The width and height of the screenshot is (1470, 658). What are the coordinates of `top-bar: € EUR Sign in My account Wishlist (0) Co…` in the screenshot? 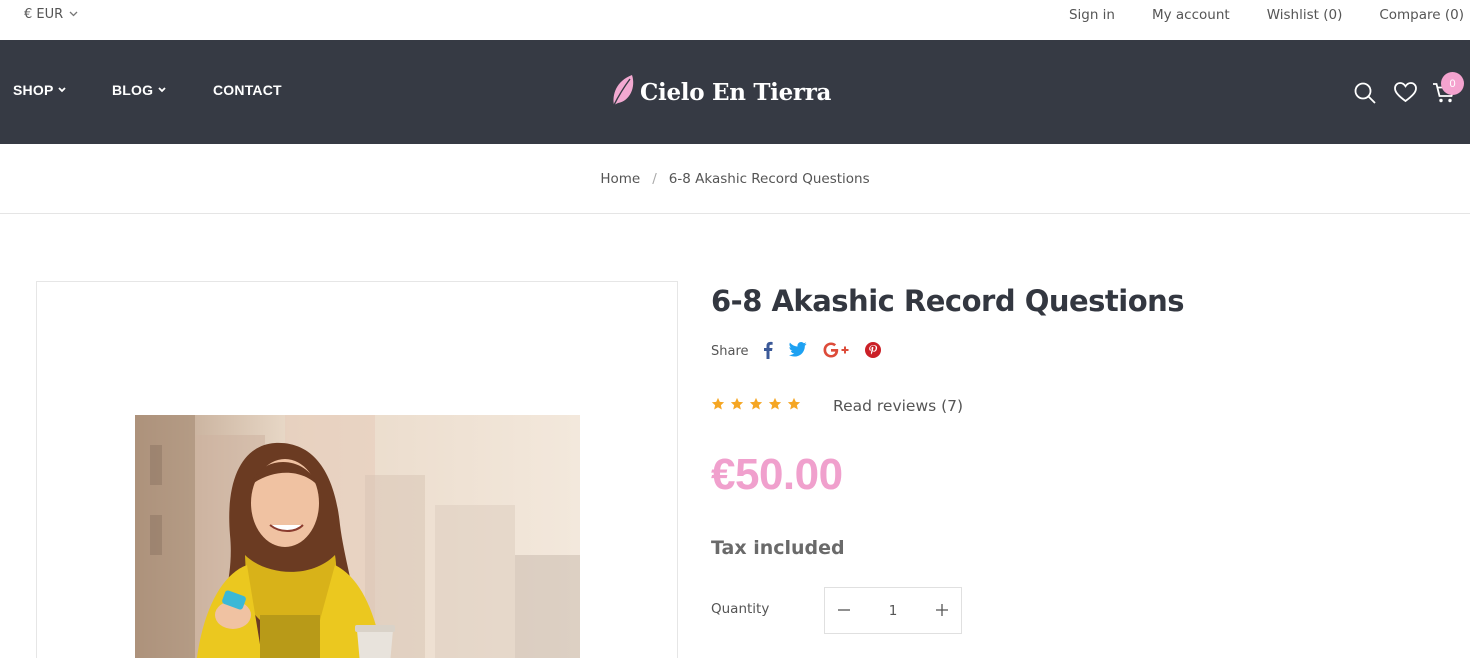 It's located at (735, 20).